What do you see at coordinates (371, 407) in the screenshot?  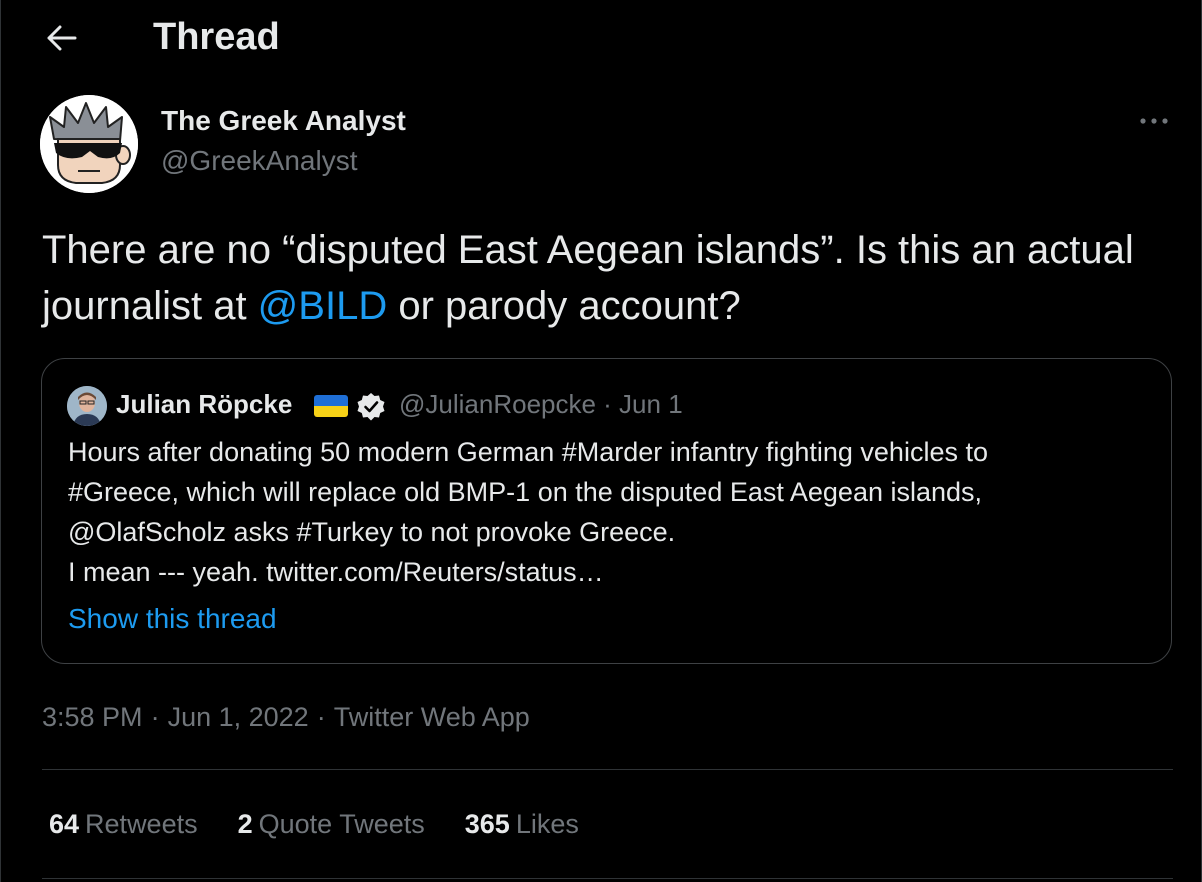 I see `verified-badge-icon` at bounding box center [371, 407].